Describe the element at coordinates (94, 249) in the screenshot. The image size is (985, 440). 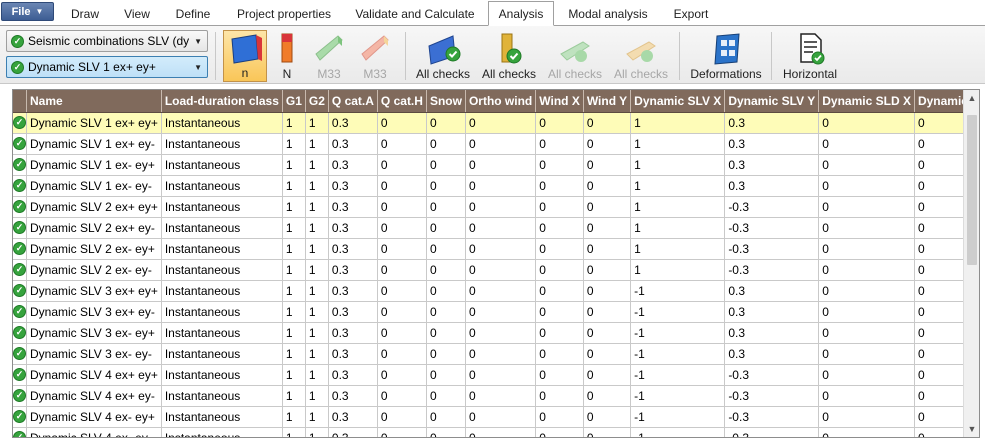
I see `table-cell: Dynamic SLV 2 ex- ey+` at that location.